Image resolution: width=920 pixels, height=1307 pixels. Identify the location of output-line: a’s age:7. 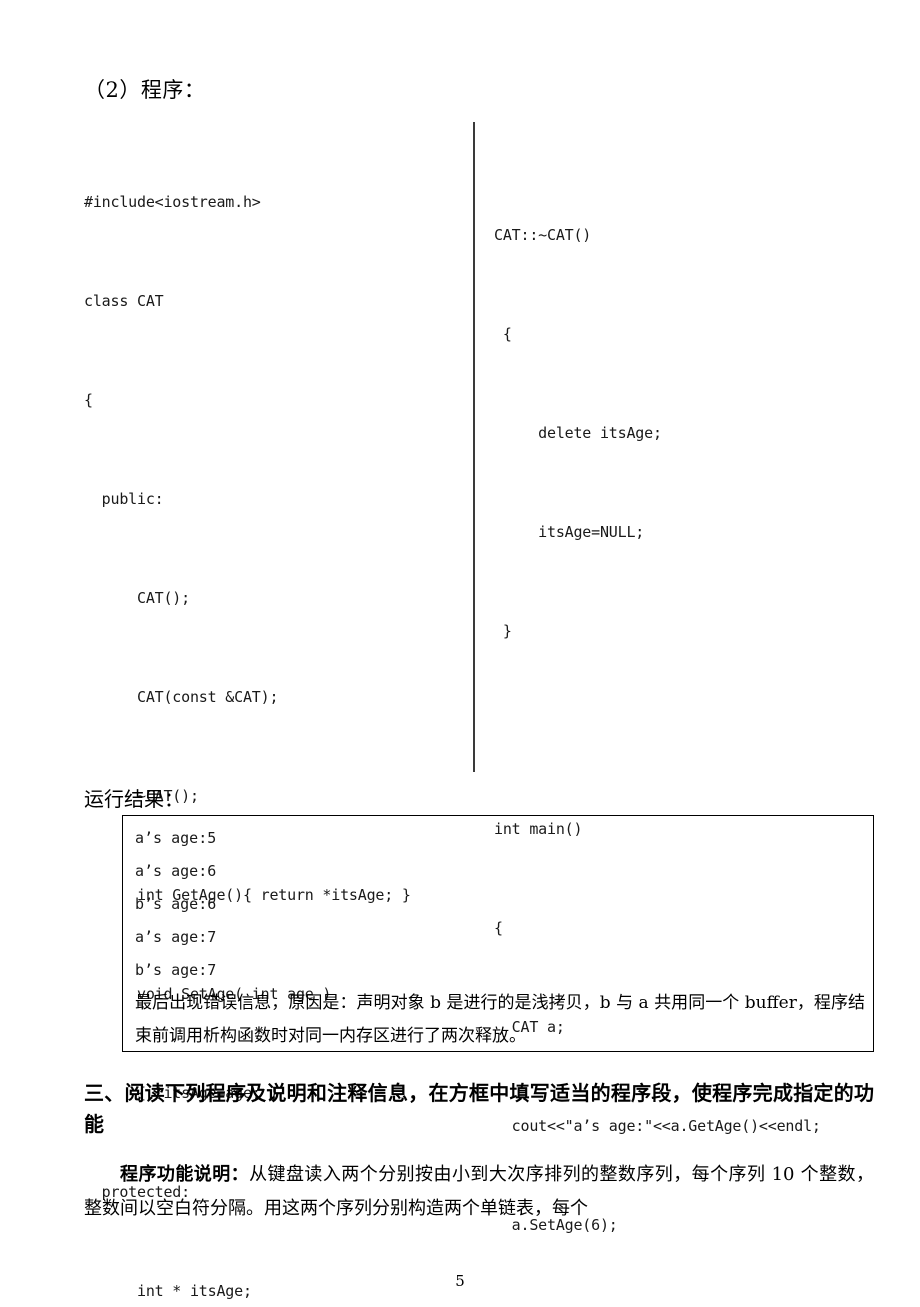
(176, 937).